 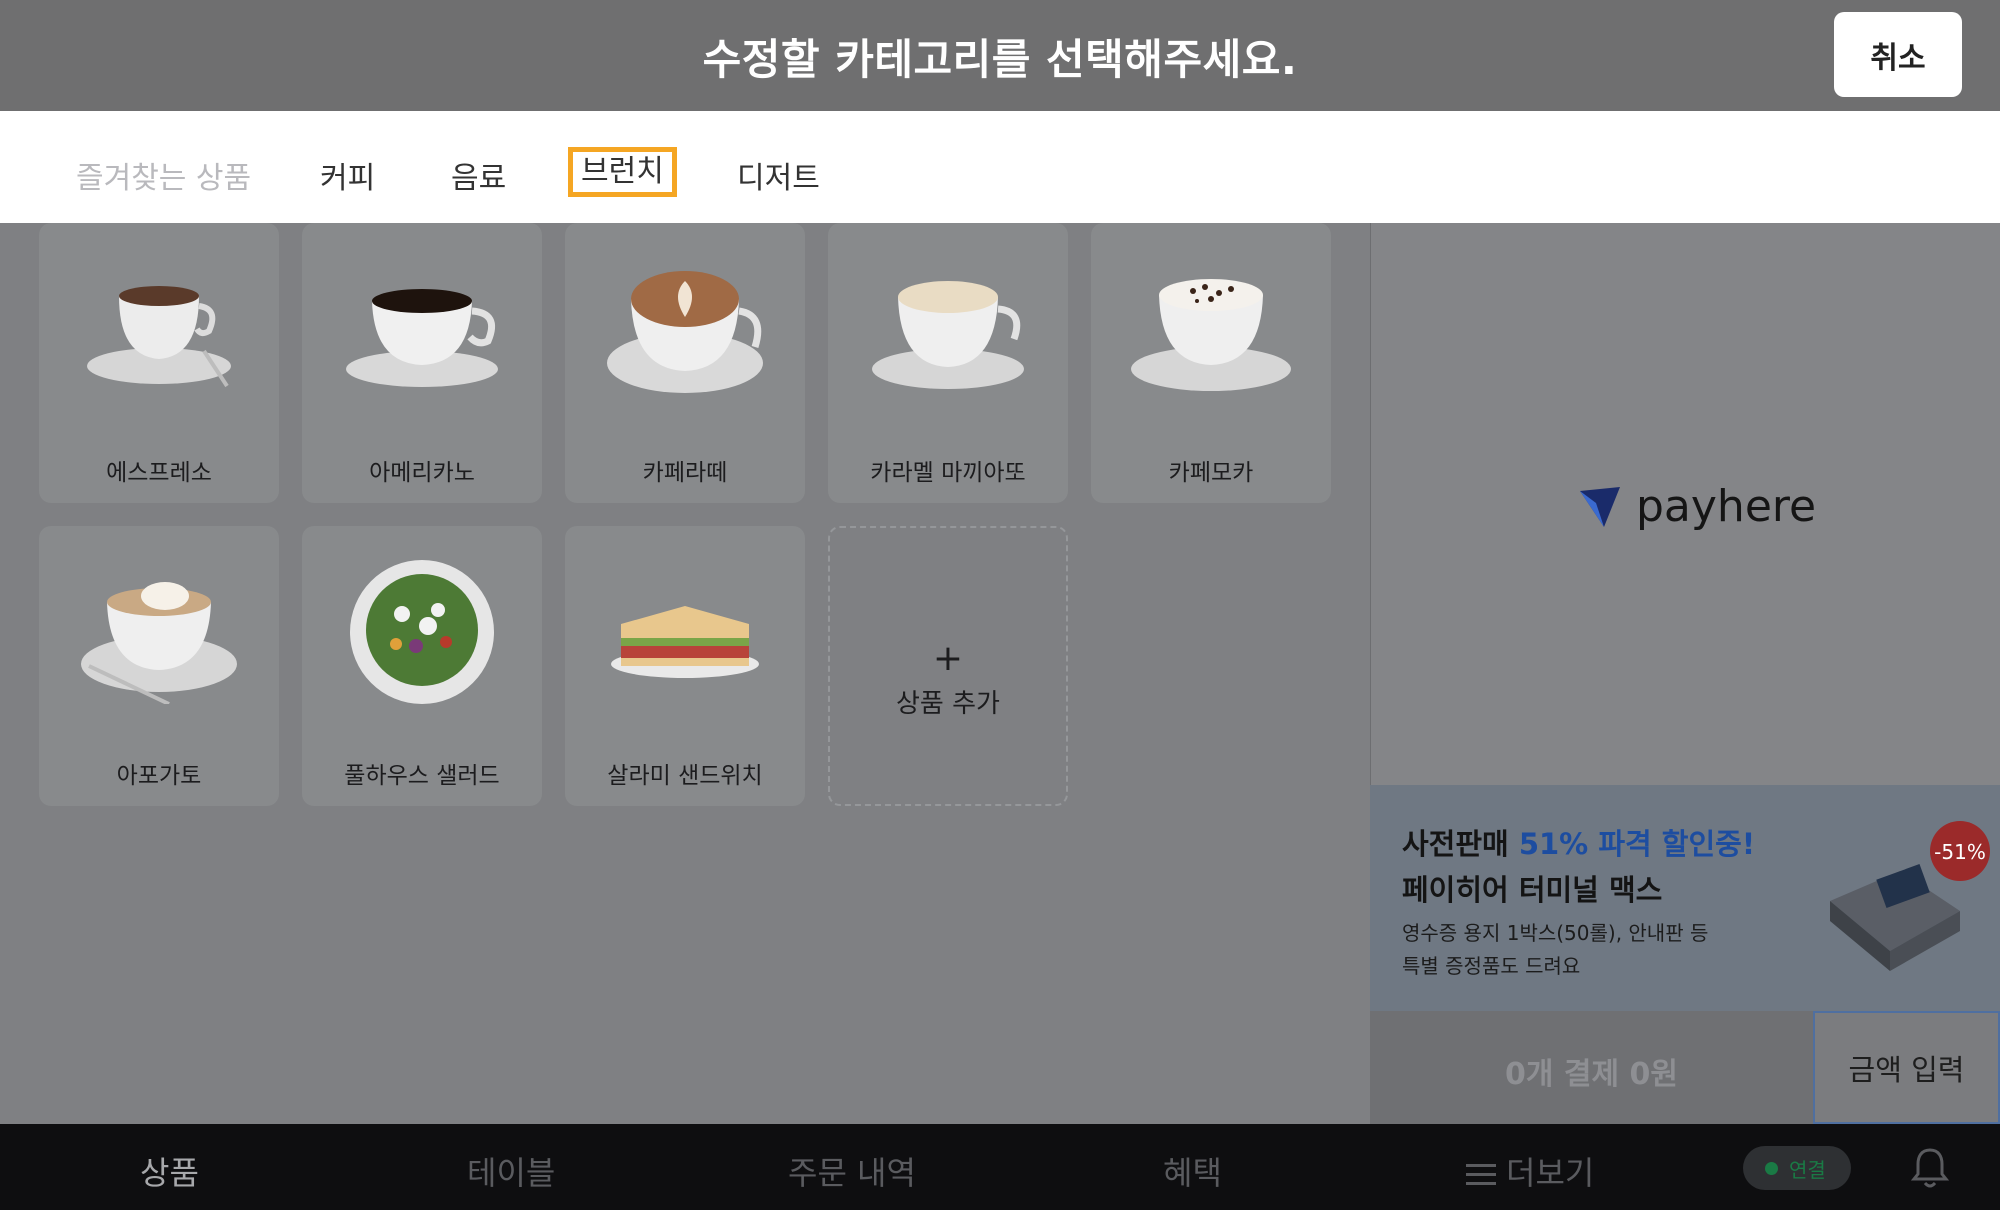 I want to click on promo-detail: 특별 증정품도 드려요, so click(x=1491, y=966).